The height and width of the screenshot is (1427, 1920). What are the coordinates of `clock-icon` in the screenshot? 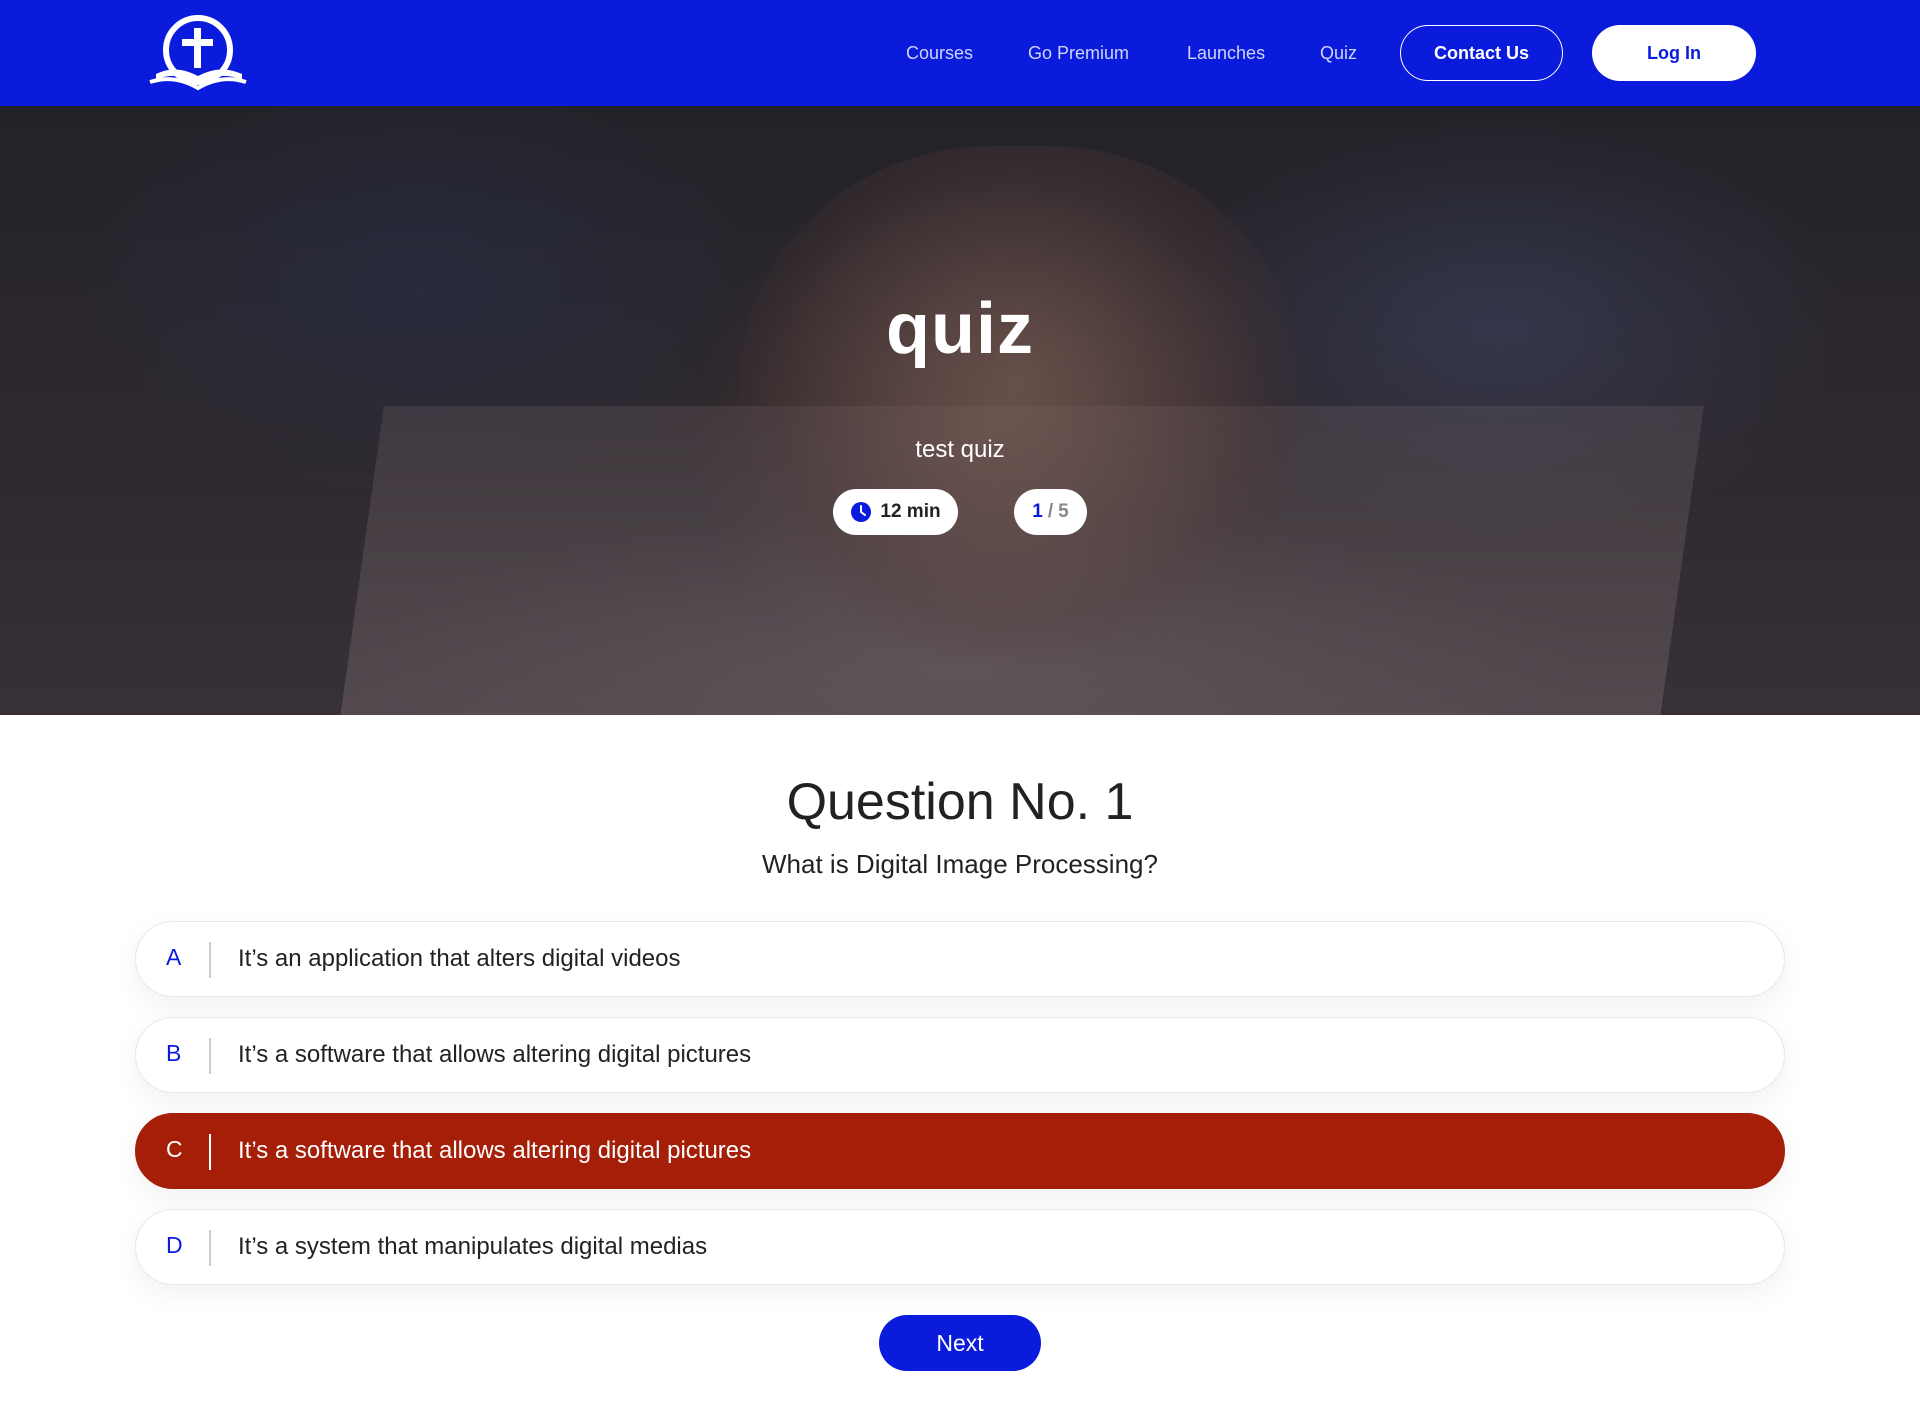 It's located at (861, 512).